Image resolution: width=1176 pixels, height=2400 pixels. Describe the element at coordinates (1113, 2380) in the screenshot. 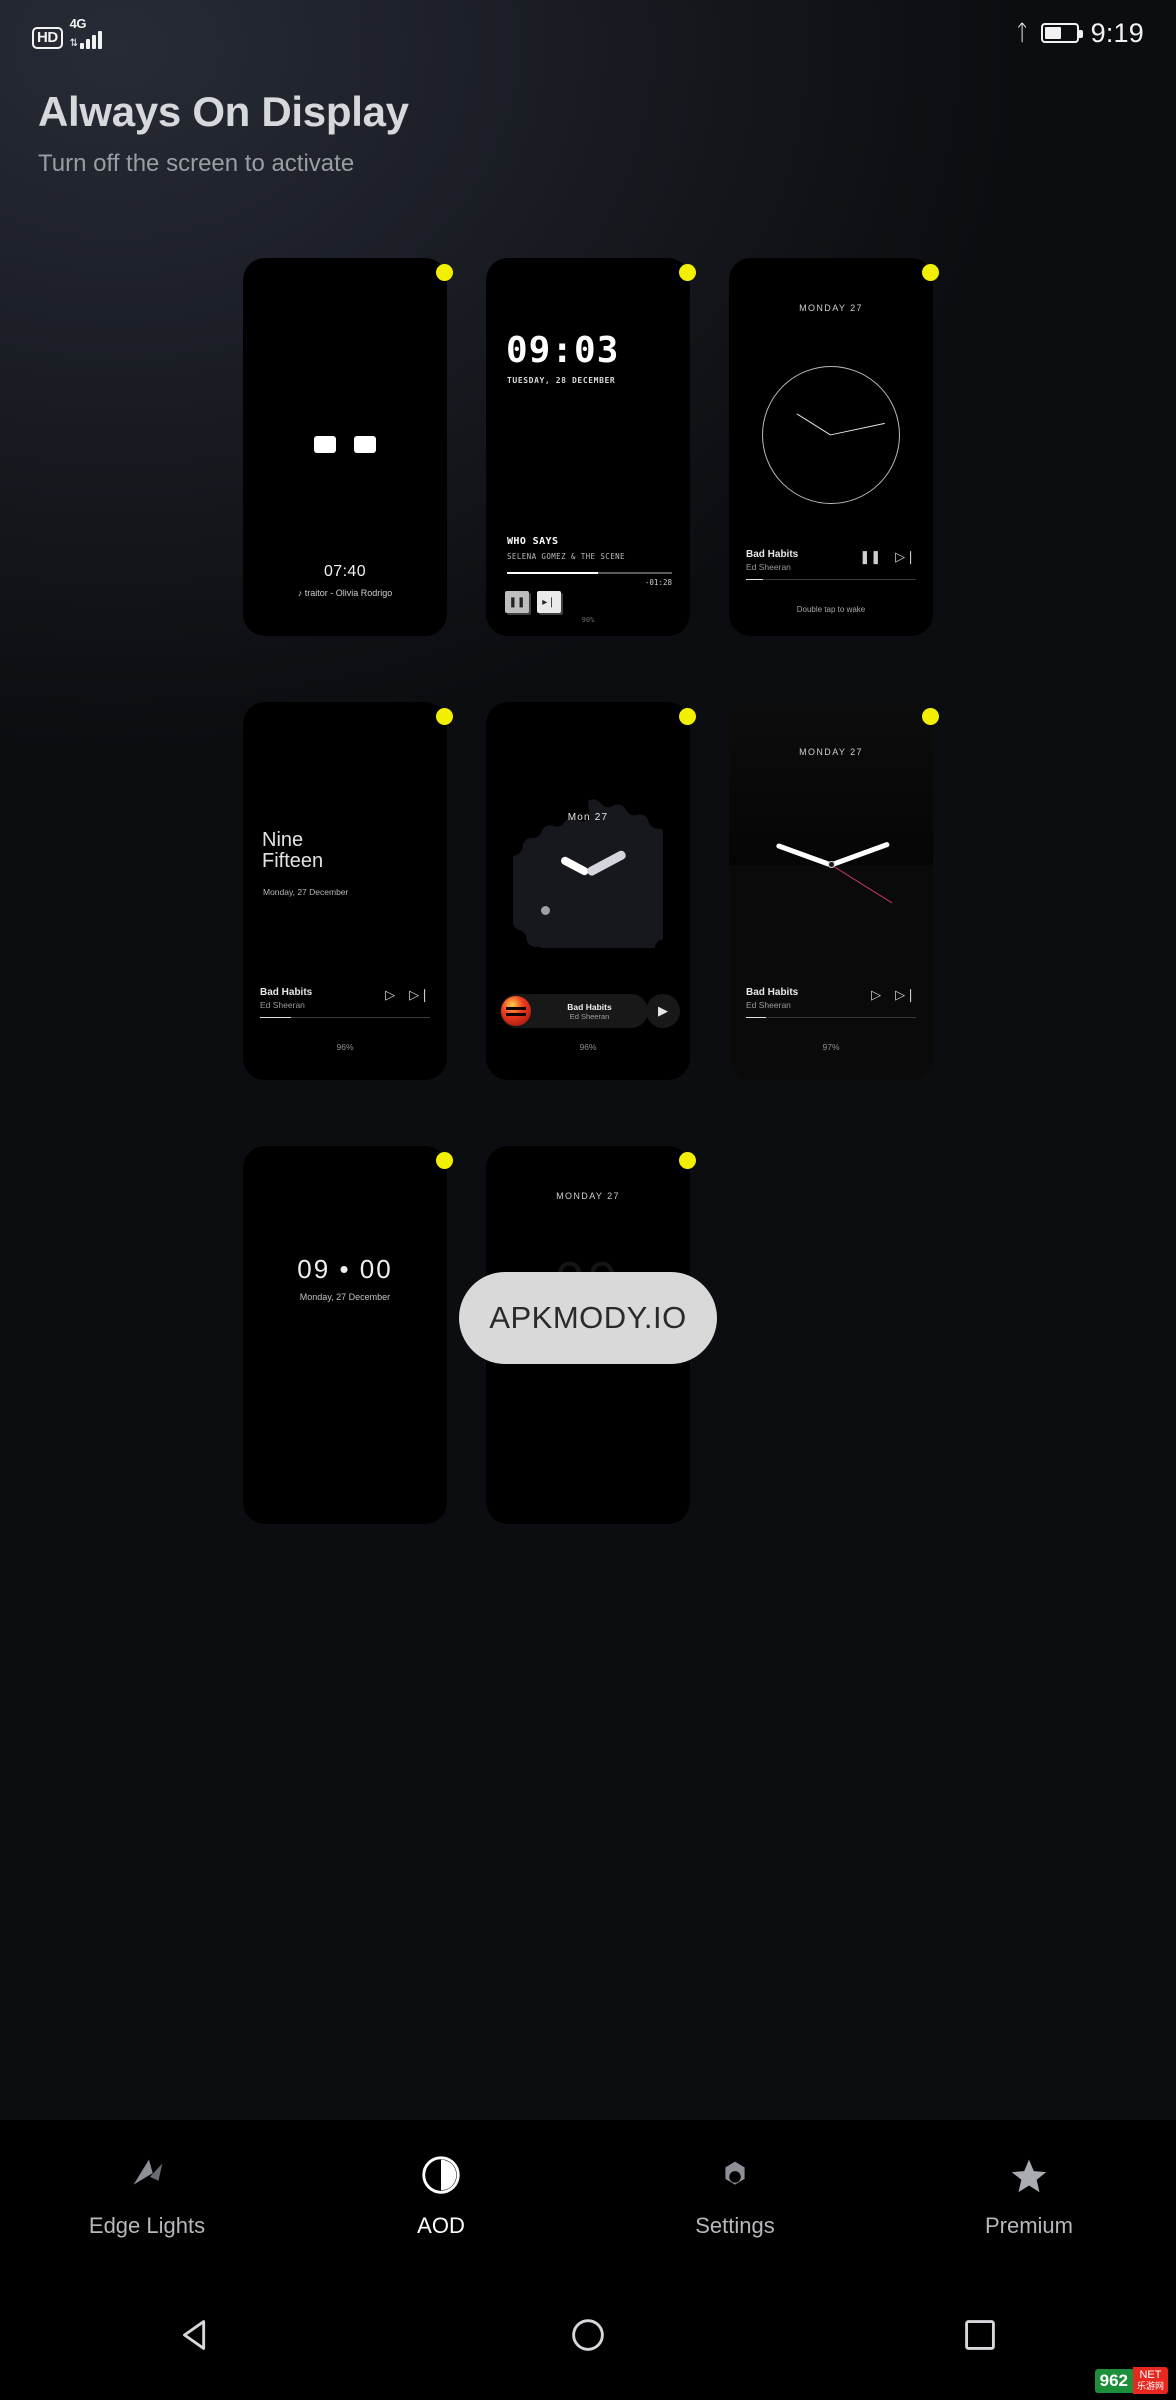

I see `site-badge-primary: 962` at that location.